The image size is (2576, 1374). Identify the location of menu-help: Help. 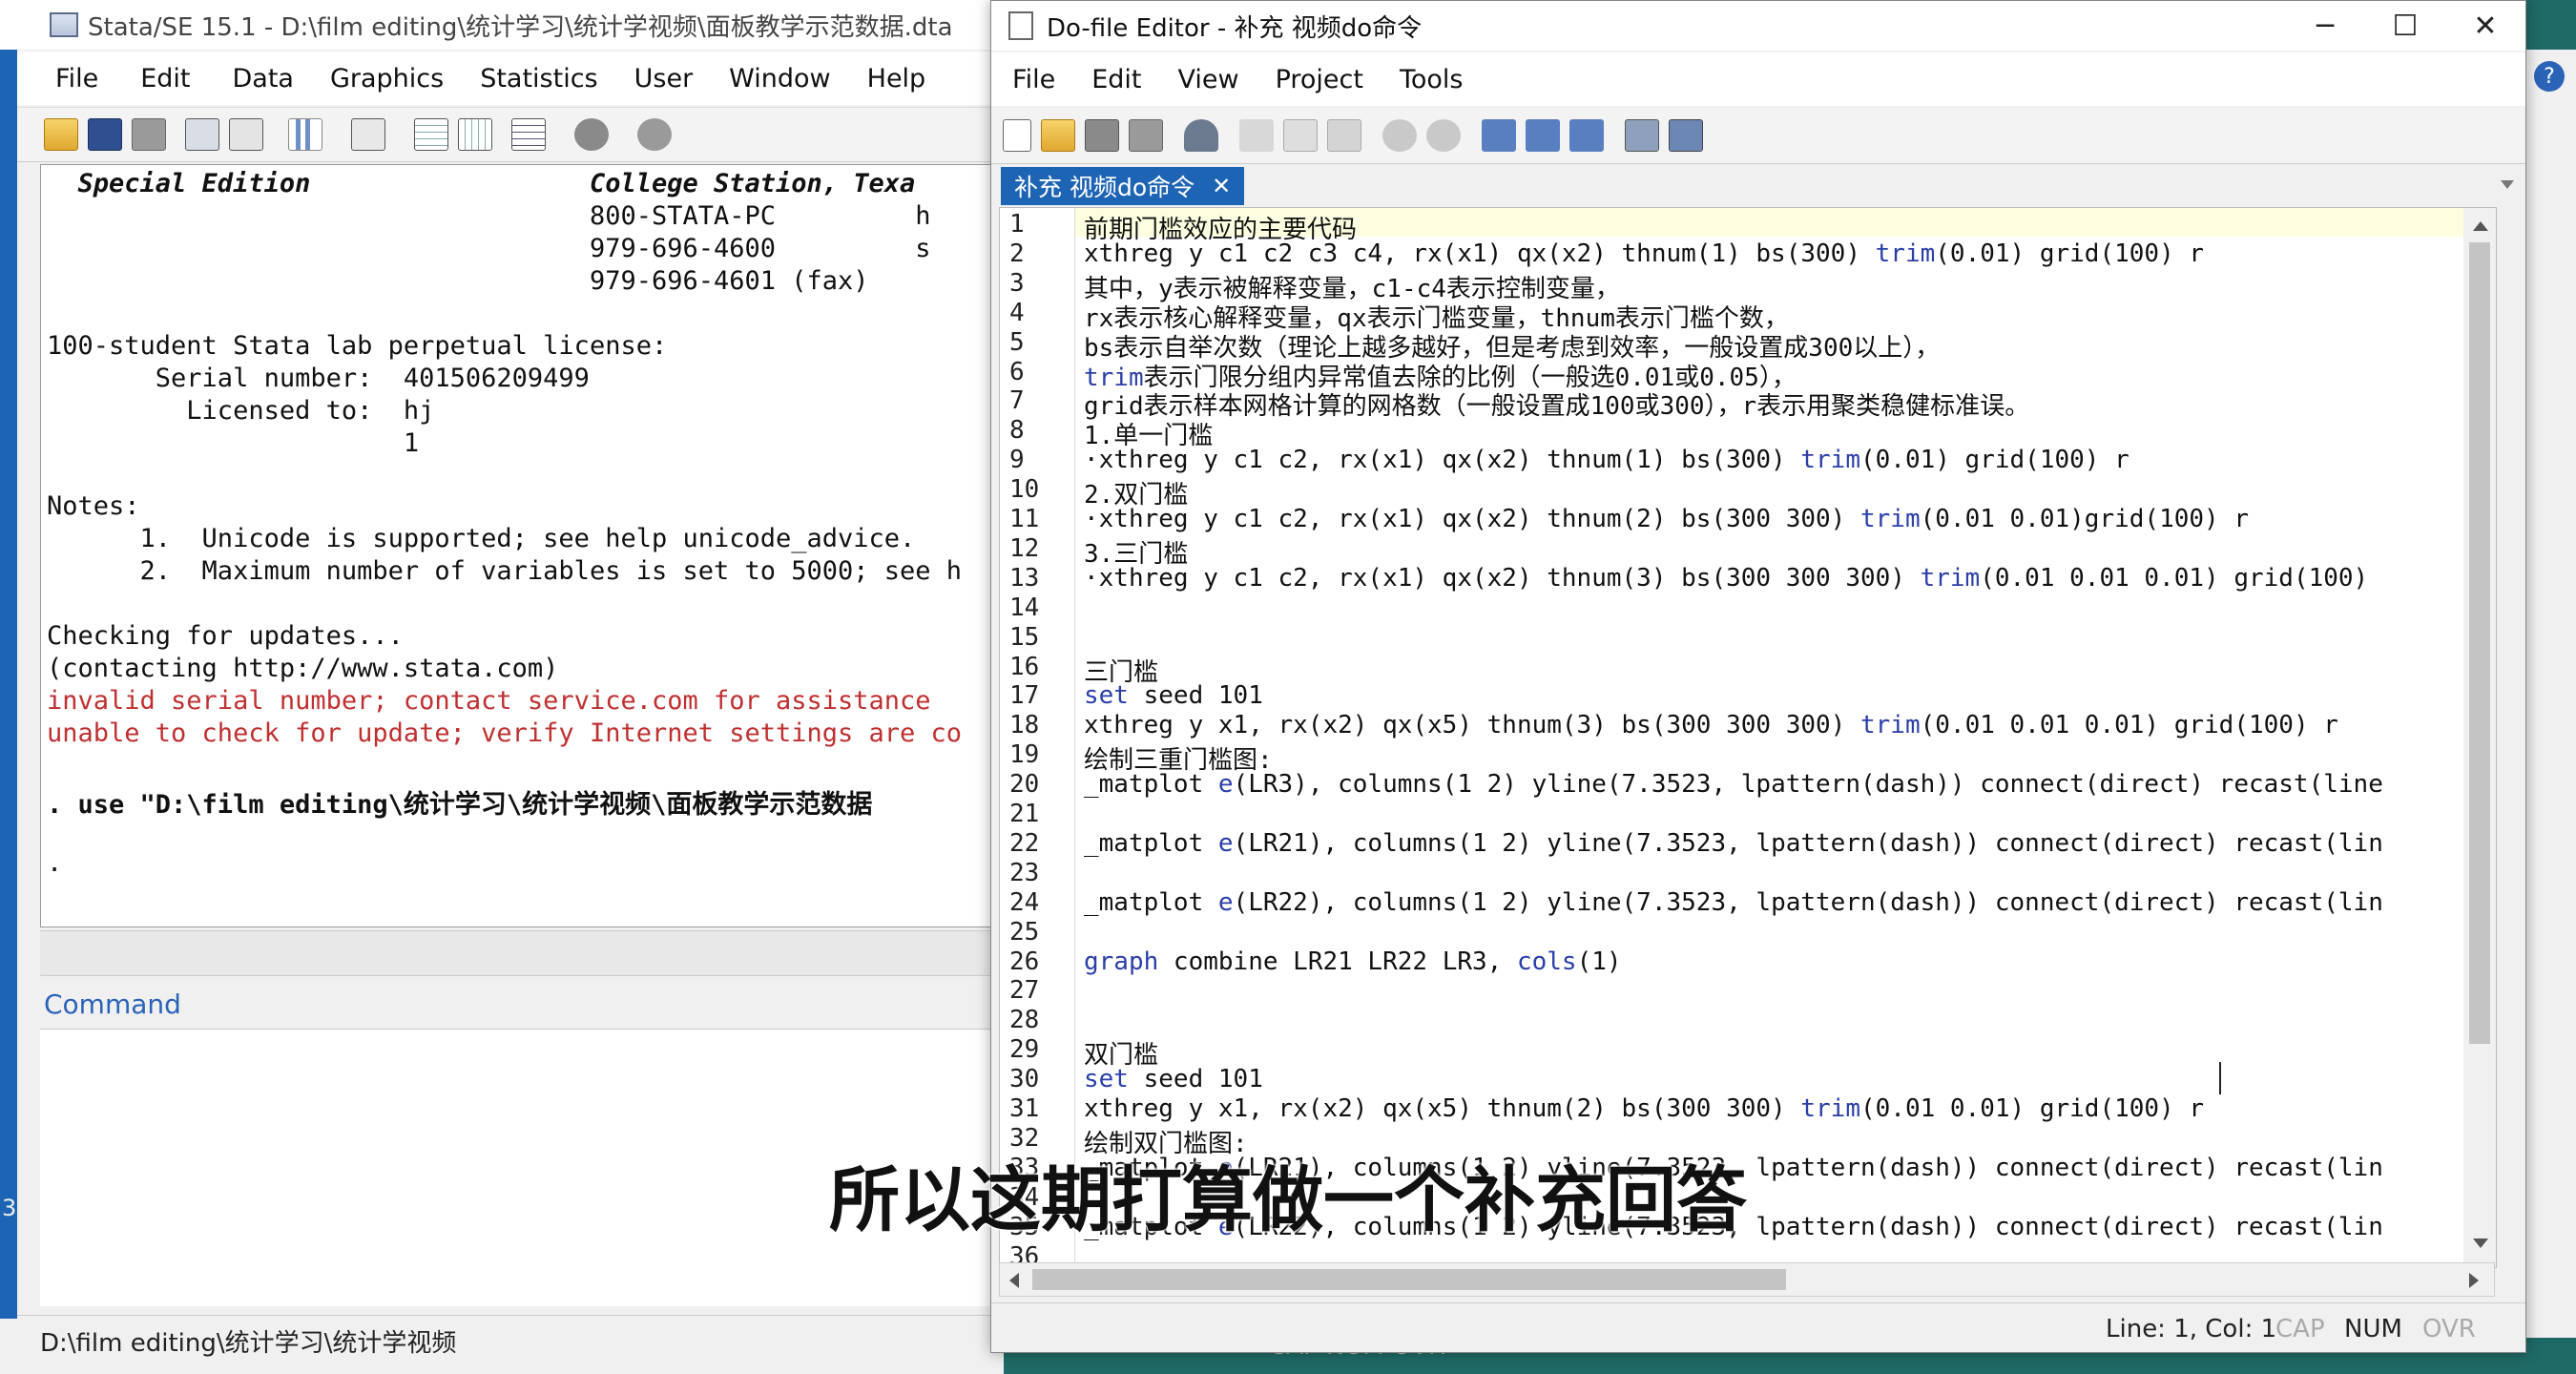
(896, 79).